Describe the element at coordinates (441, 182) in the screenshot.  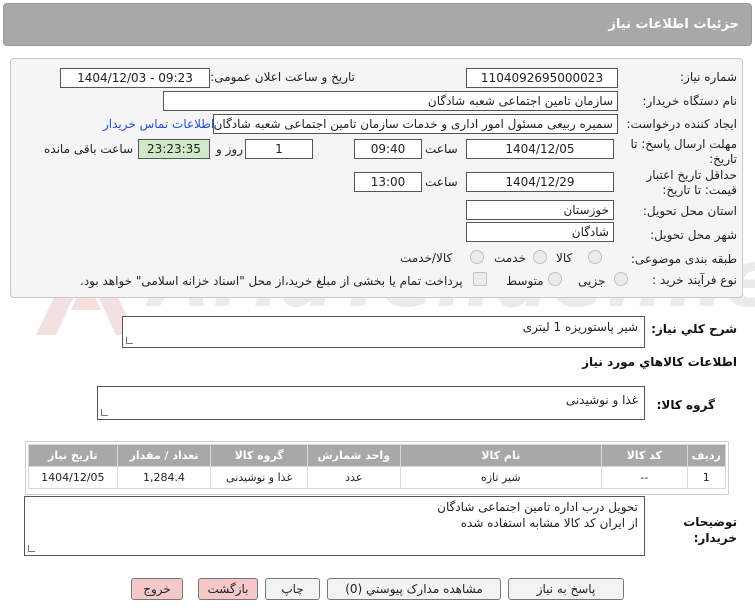
I see `validity-time-label: ساعت` at that location.